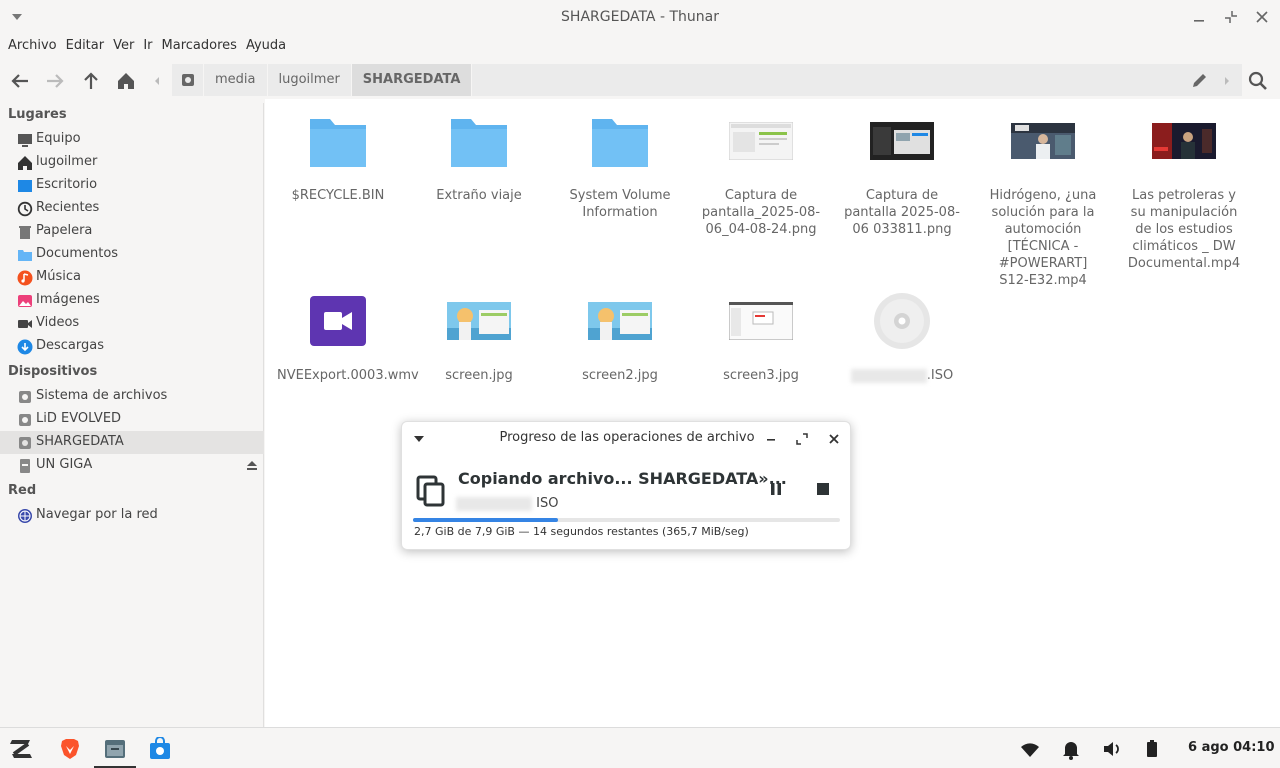  I want to click on sidebar-item-shargedata: SHARGEDATA, so click(132, 442).